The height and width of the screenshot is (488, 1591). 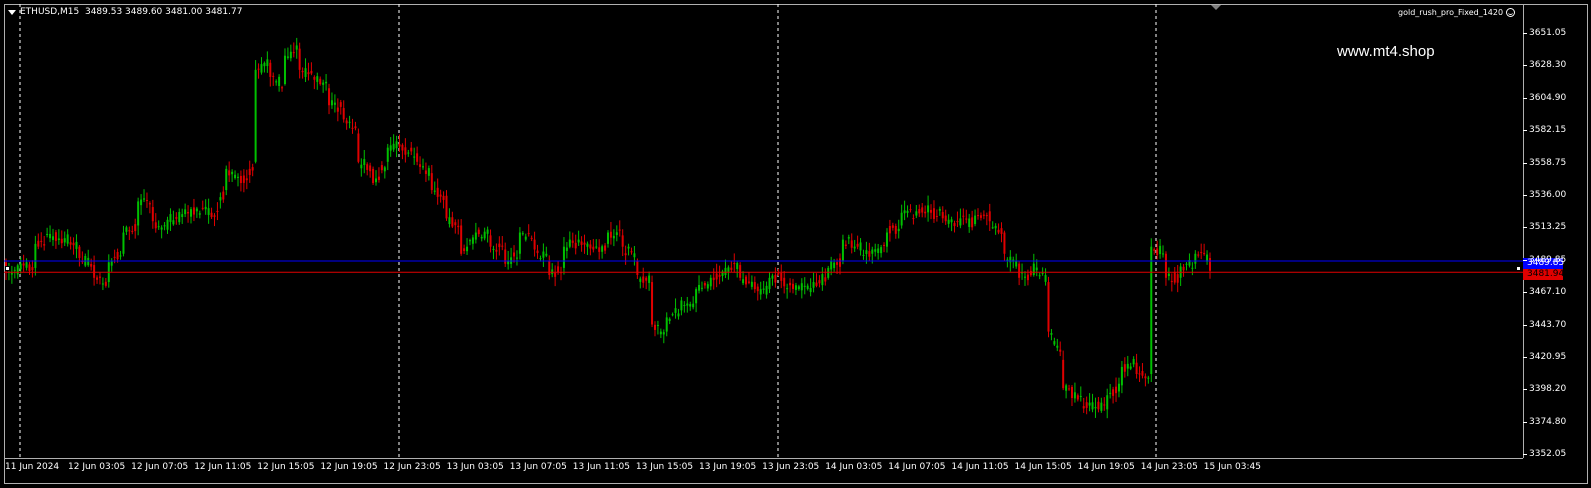 I want to click on expert-smiley-icon, so click(x=1510, y=12).